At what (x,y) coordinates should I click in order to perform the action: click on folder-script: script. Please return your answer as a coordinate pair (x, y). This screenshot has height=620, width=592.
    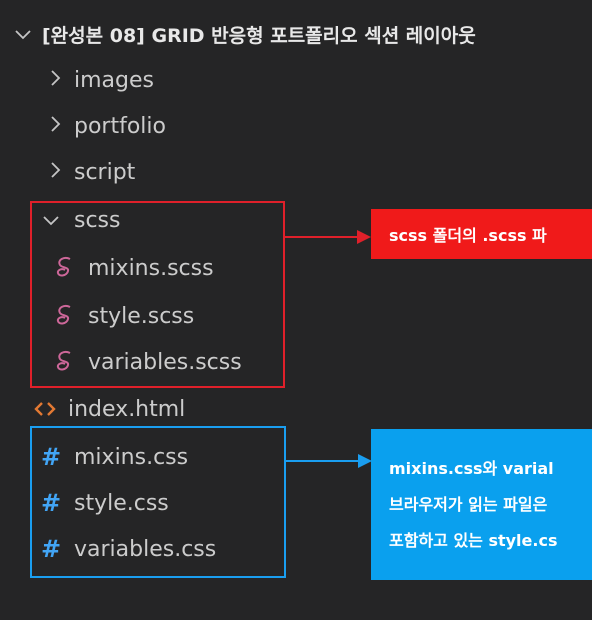
    Looking at the image, I should click on (92, 172).